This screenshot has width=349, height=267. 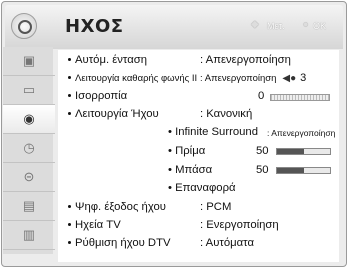 I want to click on menu-item-label: • Πρίμα, so click(x=187, y=151).